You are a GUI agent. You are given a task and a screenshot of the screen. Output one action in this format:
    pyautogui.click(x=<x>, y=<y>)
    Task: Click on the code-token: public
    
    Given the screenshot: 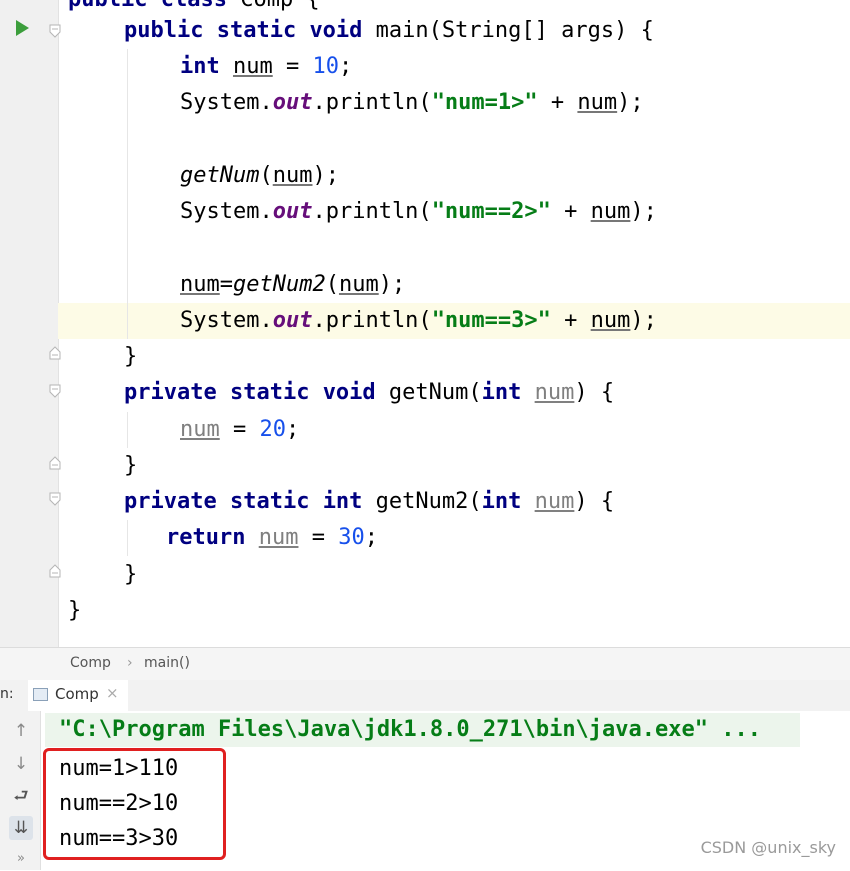 What is the action you would take?
    pyautogui.click(x=170, y=30)
    